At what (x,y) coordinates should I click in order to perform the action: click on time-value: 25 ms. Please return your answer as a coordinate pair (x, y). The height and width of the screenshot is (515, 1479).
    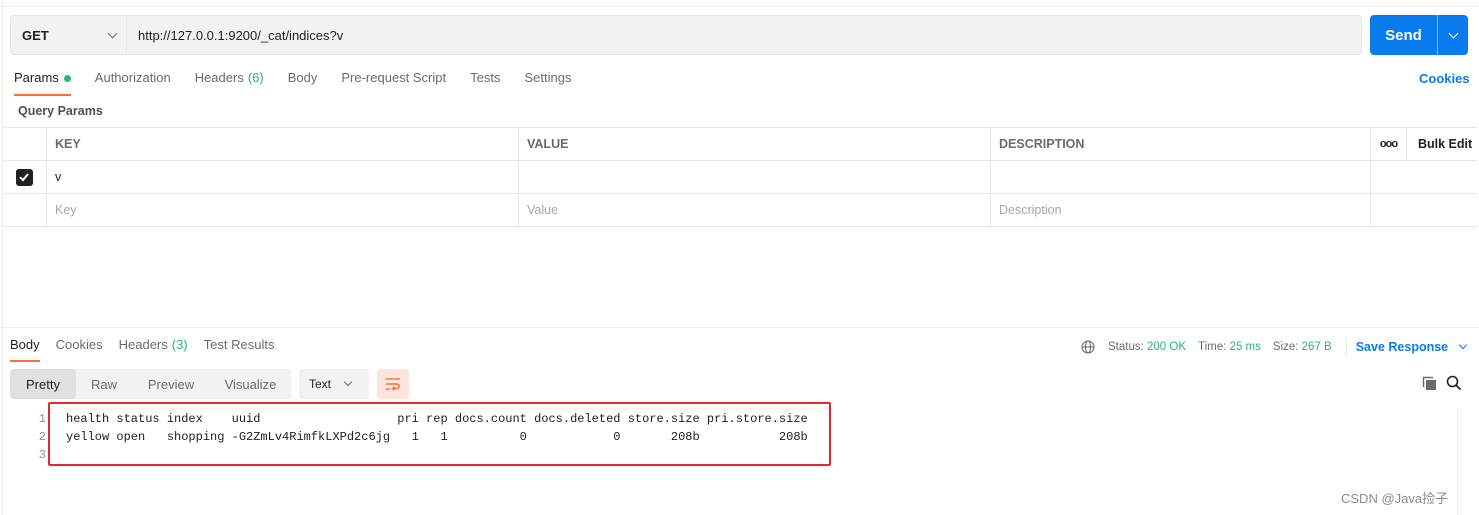
    Looking at the image, I should click on (1245, 347).